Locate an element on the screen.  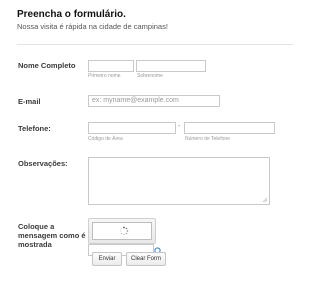
phone-label: Telefone: is located at coordinates (34, 128).